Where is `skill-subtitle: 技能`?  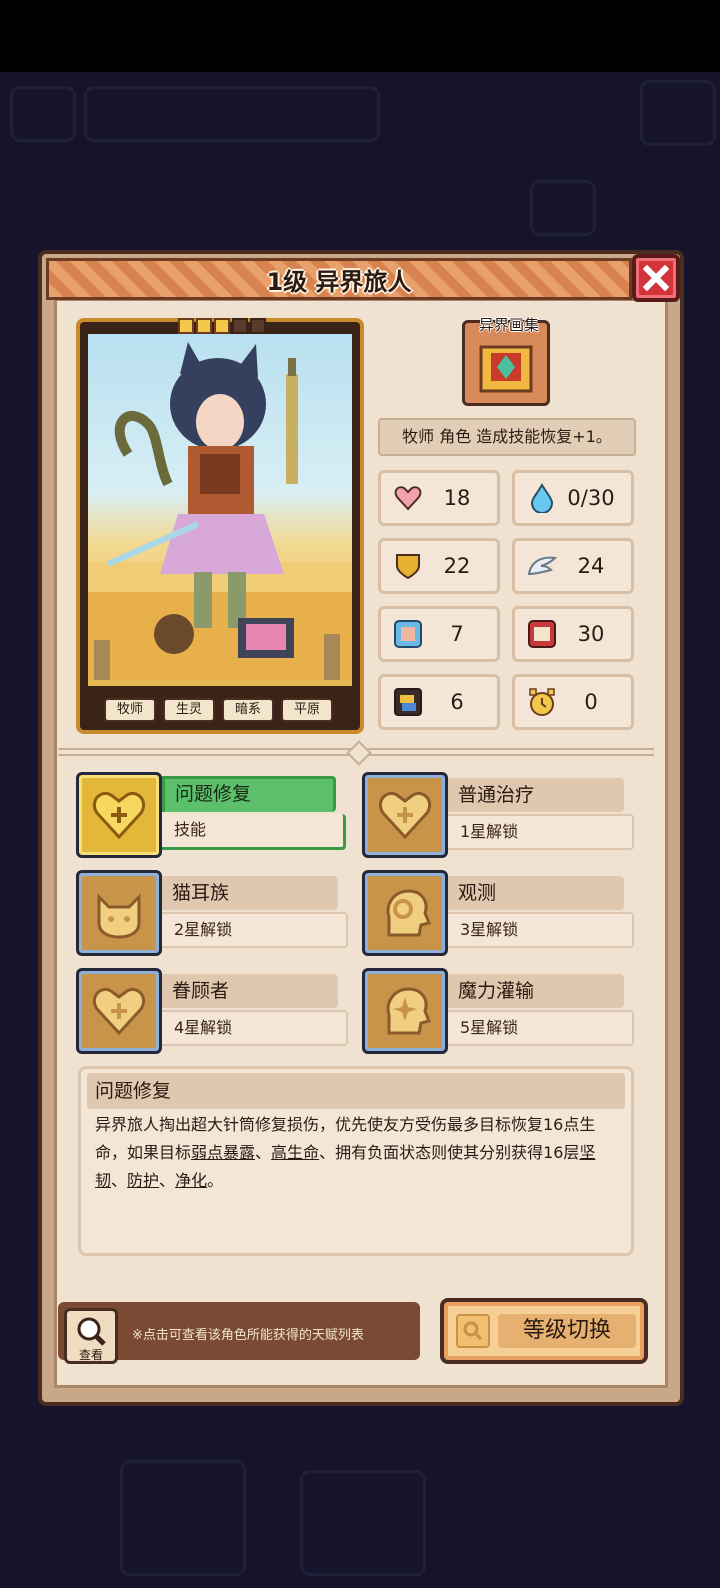 skill-subtitle: 技能 is located at coordinates (254, 832).